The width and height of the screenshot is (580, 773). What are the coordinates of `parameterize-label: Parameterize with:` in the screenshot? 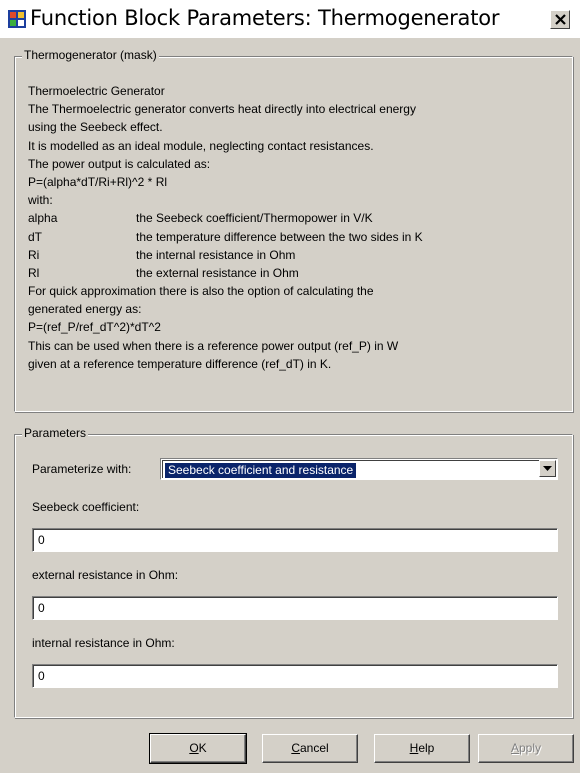 It's located at (82, 469).